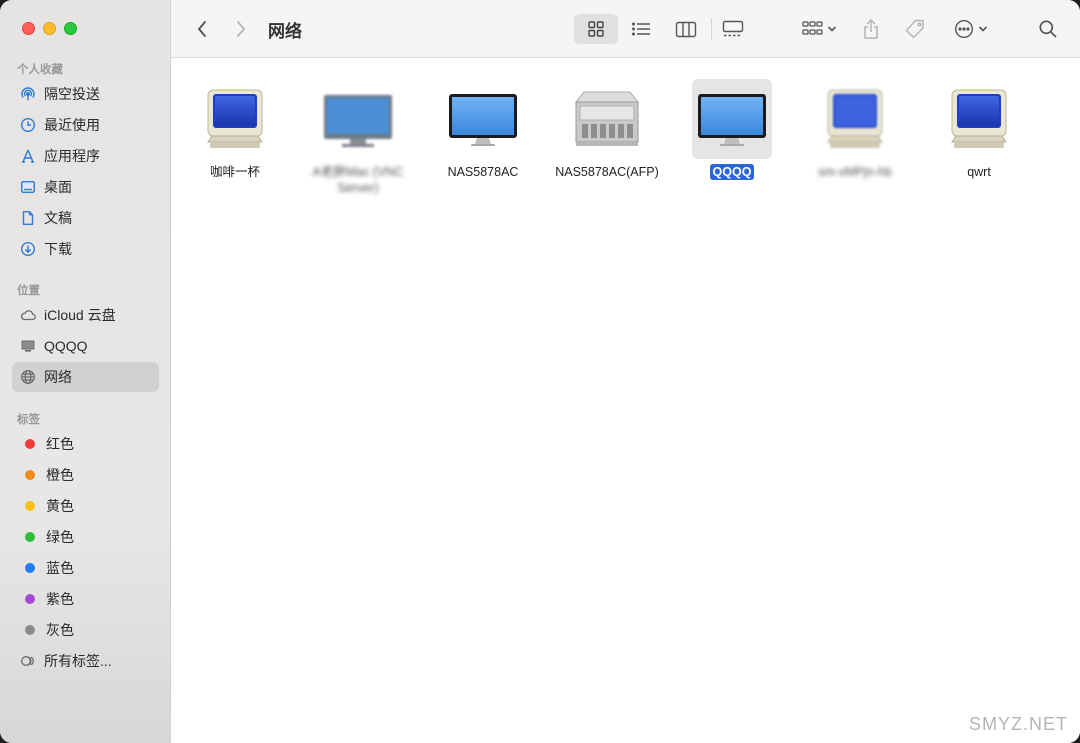 The image size is (1080, 743). I want to click on item-label: qwrt, so click(979, 172).